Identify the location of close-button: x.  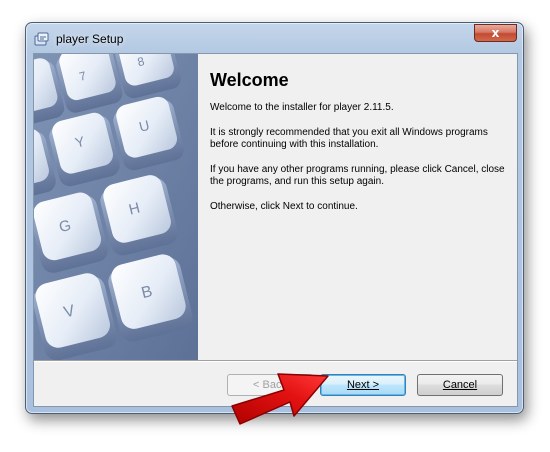
(495, 33).